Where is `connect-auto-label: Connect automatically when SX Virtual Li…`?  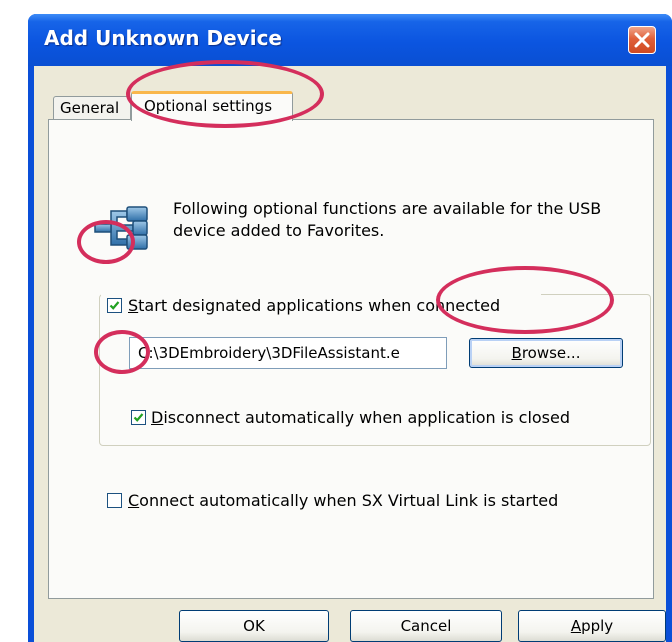
connect-auto-label: Connect automatically when SX Virtual Li… is located at coordinates (343, 501).